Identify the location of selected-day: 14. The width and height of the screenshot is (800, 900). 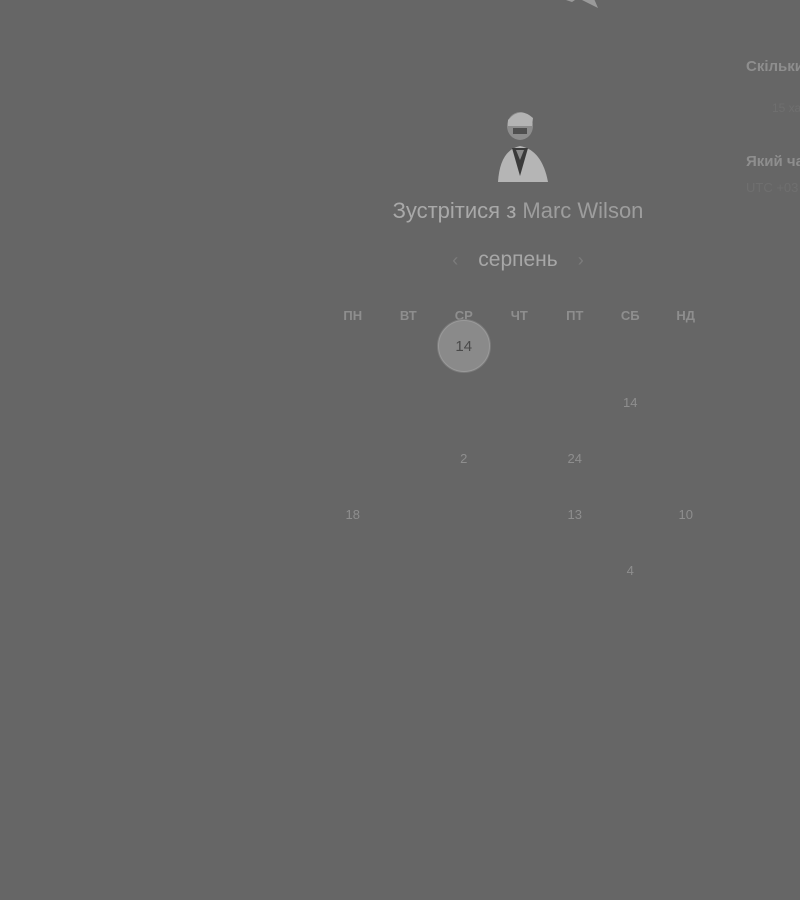
(463, 346).